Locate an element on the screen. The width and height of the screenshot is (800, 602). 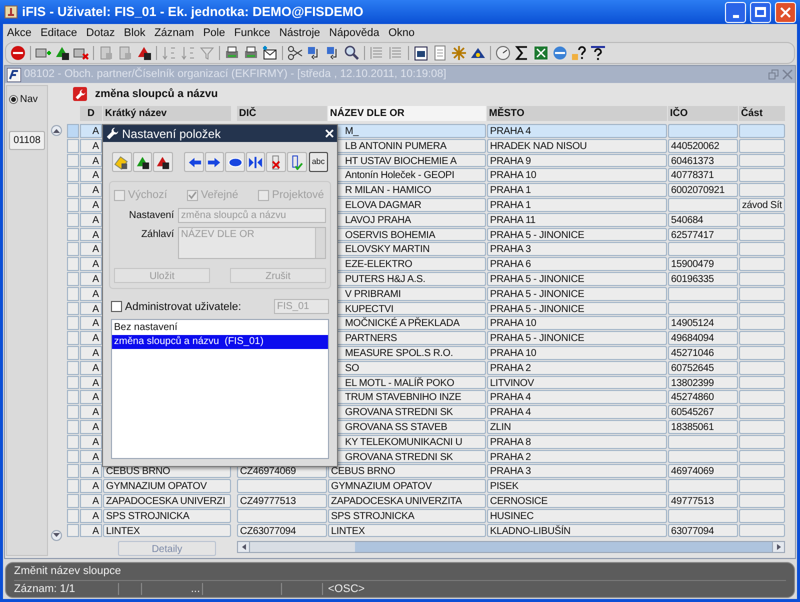
gauge-icon is located at coordinates (503, 53).